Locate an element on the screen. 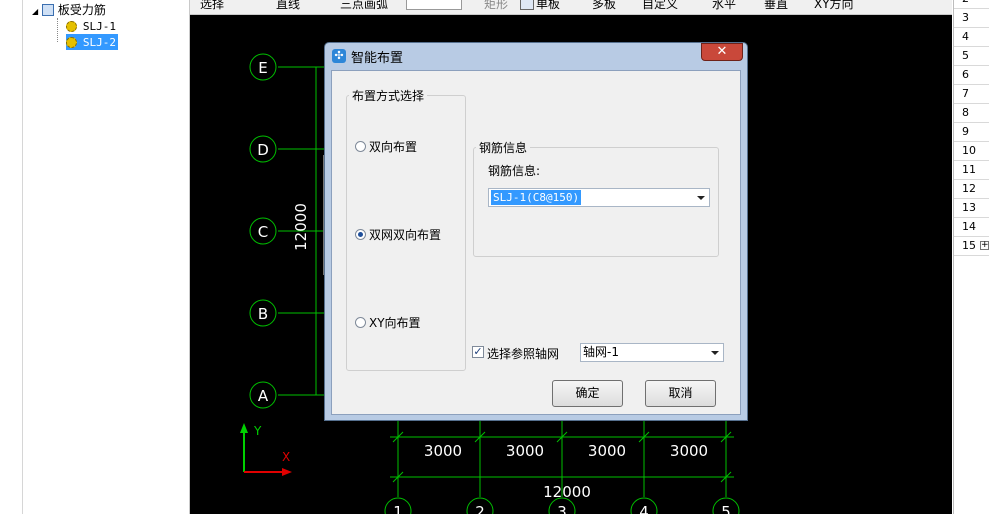  drawing-toolbar: 选择 直线 三点画弧 矩形 单板 多板 自定义 水平 垂直 XY方向 is located at coordinates (571, 7).